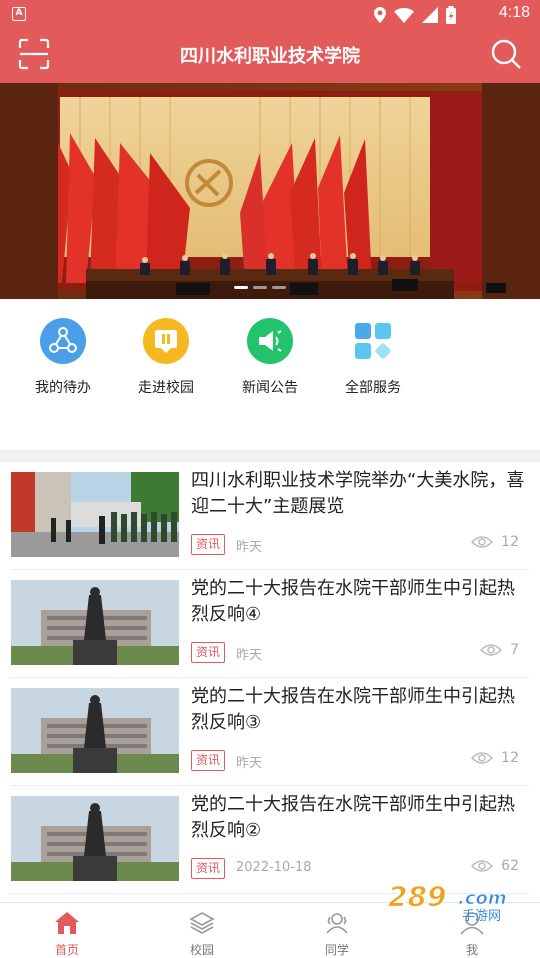  What do you see at coordinates (67, 923) in the screenshot?
I see `home-icon` at bounding box center [67, 923].